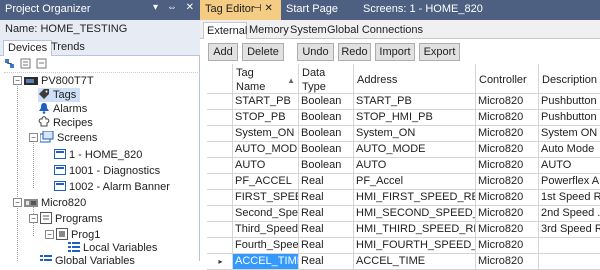 The image size is (600, 270). What do you see at coordinates (62, 109) in the screenshot?
I see `tree-item-alarms: Alarms` at bounding box center [62, 109].